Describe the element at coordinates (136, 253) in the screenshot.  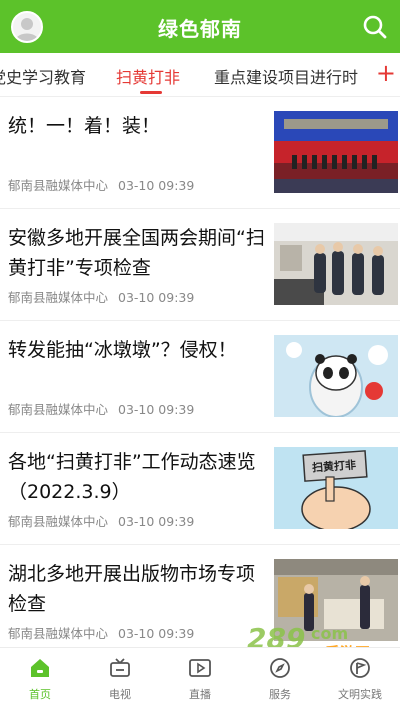
I see `news-title: 安徽多地开展全国两会期间“扫黄打非”专项检查` at that location.